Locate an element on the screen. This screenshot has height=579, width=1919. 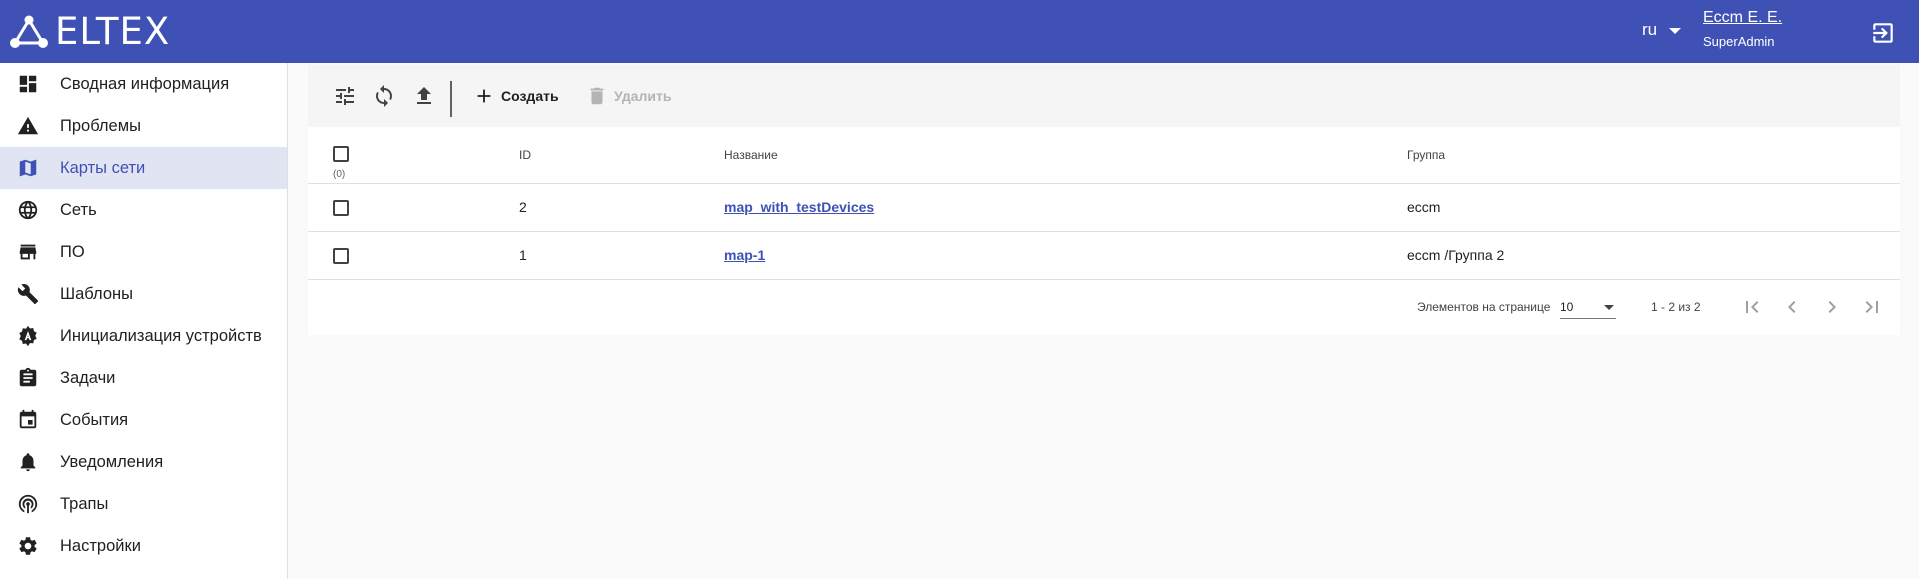
table-row: 2 map_with_testDevices eccm is located at coordinates (1104, 208).